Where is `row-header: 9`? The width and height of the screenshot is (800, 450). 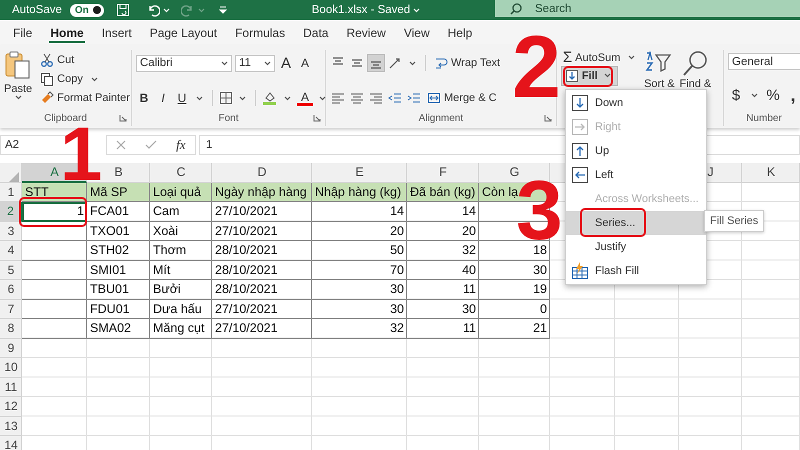 row-header: 9 is located at coordinates (11, 348).